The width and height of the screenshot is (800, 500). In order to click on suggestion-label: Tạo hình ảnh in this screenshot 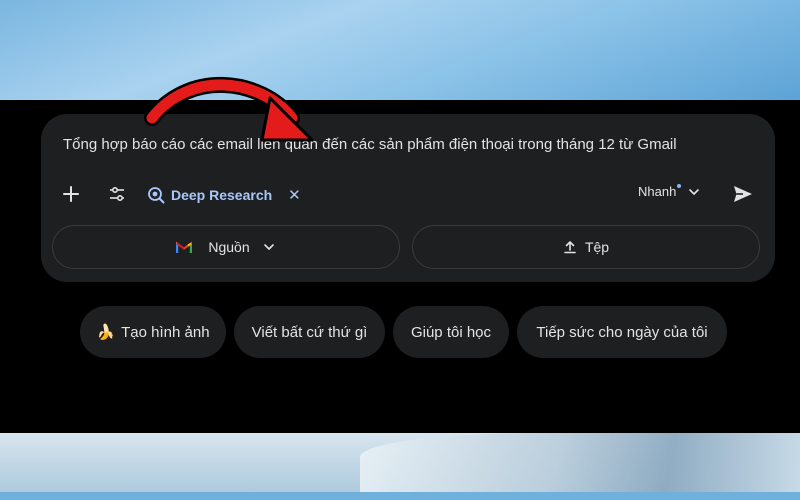, I will do `click(165, 332)`.